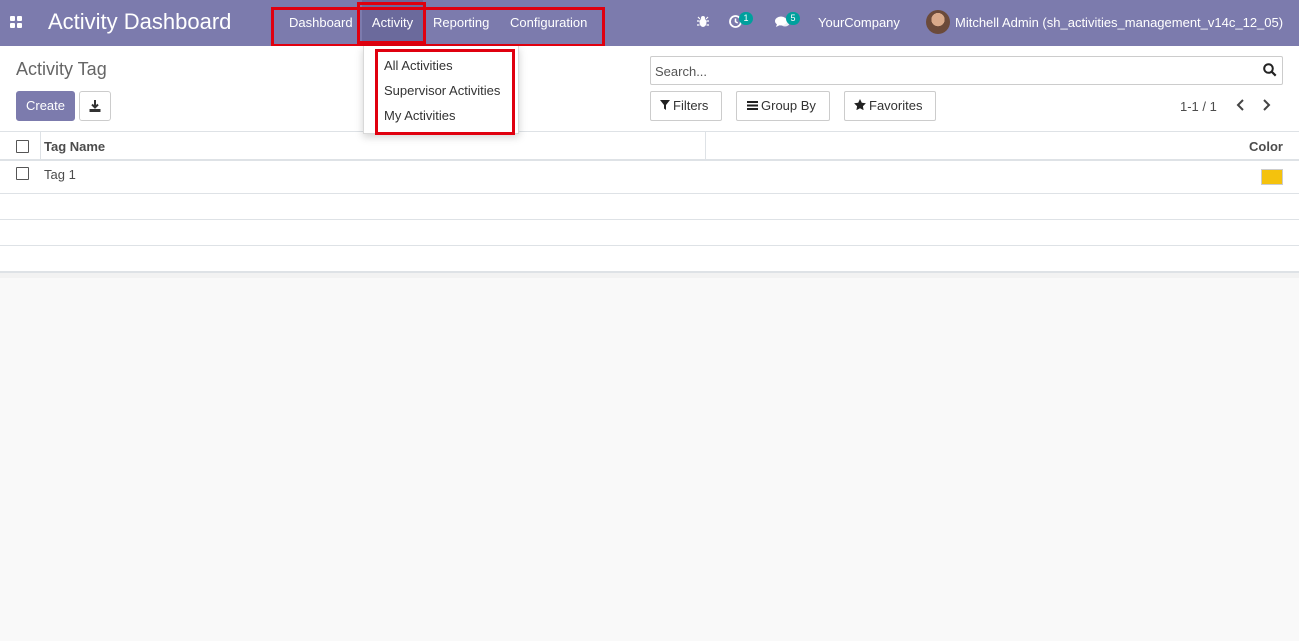 Image resolution: width=1299 pixels, height=641 pixels. What do you see at coordinates (1266, 146) in the screenshot?
I see `column-header-color: Color` at bounding box center [1266, 146].